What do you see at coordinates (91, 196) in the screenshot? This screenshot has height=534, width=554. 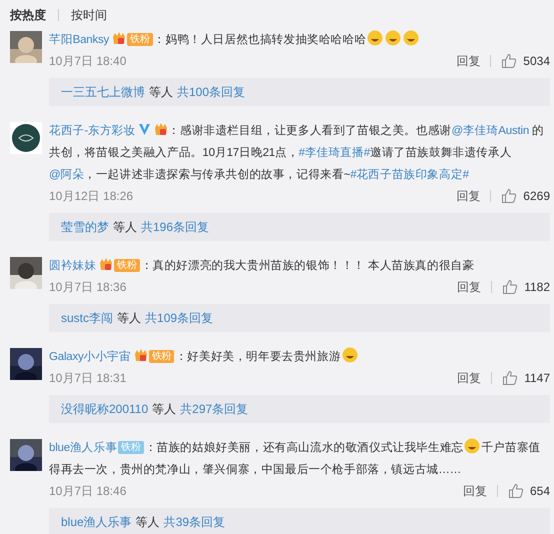 I see `comment-date: 10月12日 18:26` at bounding box center [91, 196].